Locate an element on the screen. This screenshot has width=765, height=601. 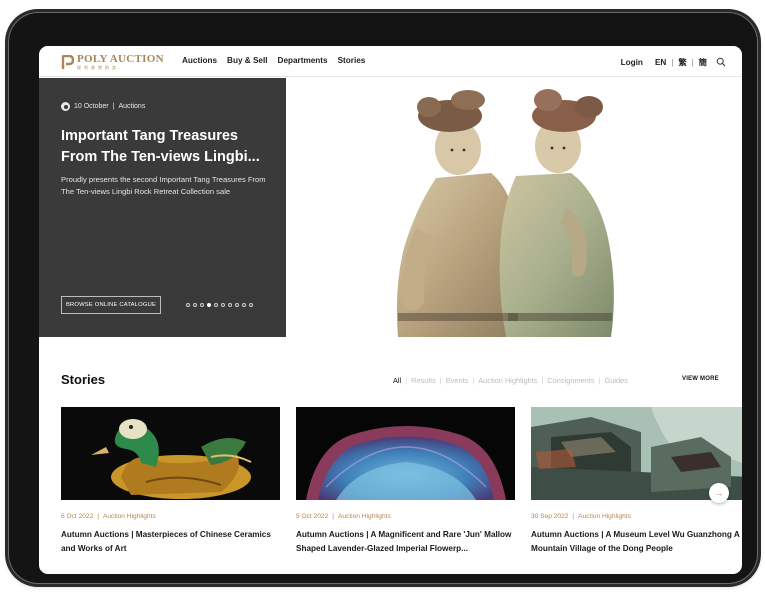
lang-traditional: 繁 is located at coordinates (682, 62).